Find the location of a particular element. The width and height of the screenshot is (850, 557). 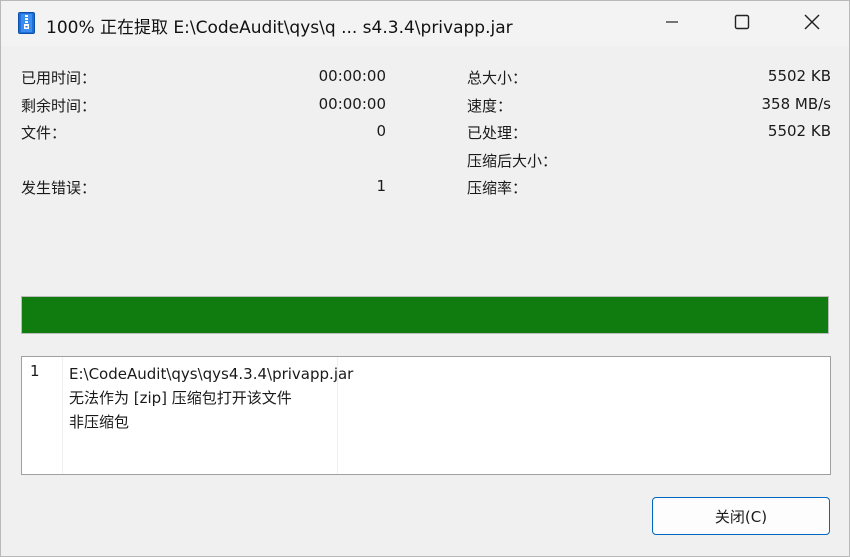

errors-label: 发生错误： is located at coordinates (59, 188).